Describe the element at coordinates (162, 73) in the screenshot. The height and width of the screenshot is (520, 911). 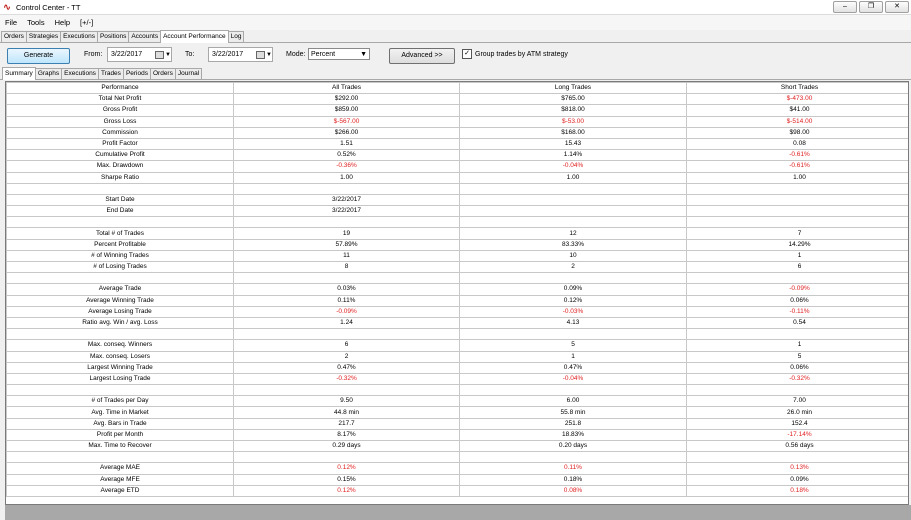
I see `tab-sub-orders: Orders` at that location.